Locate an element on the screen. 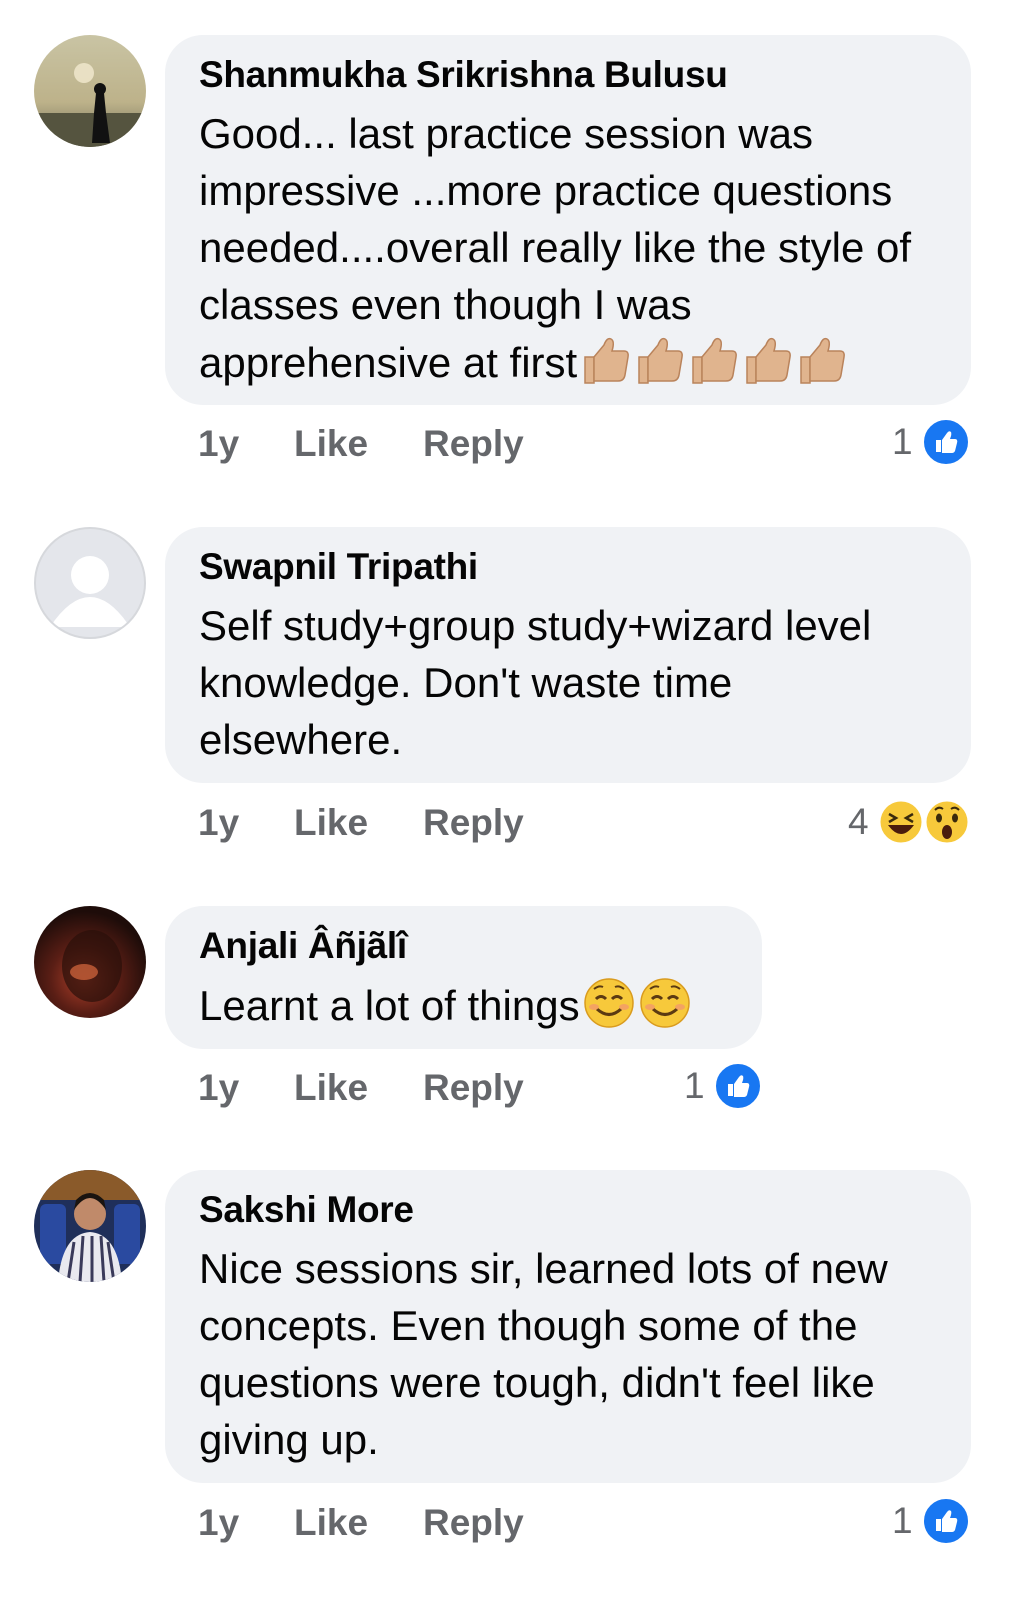 The width and height of the screenshot is (1026, 1600). comment-bubble: Anjali Âñjãlî Learnt a lot of things is located at coordinates (463, 977).